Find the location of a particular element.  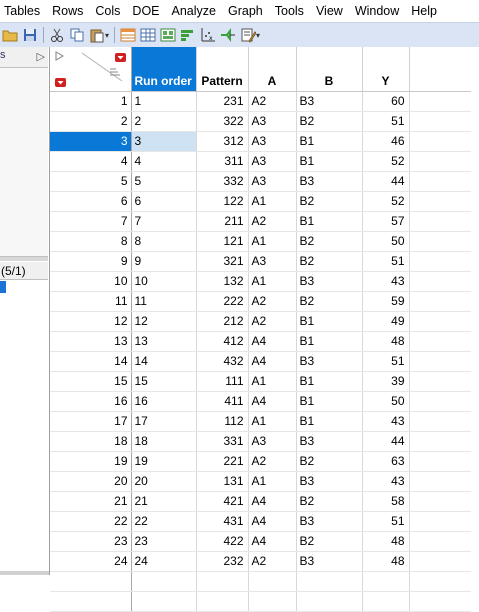

pattern-cell: 231 is located at coordinates (222, 101).